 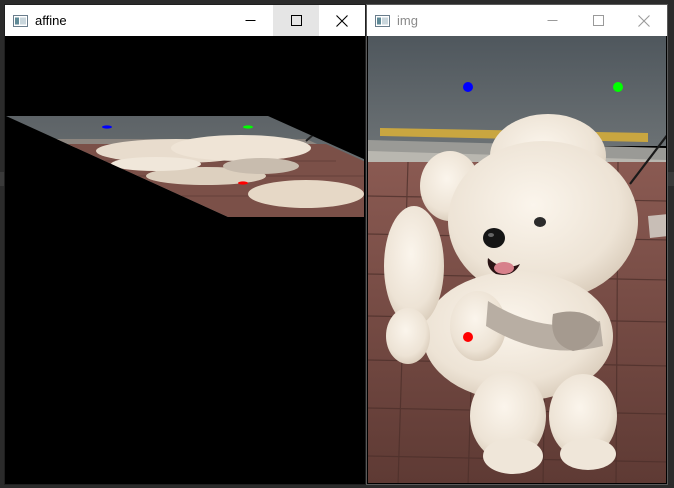 What do you see at coordinates (407, 20) in the screenshot?
I see `img-window-title: img` at bounding box center [407, 20].